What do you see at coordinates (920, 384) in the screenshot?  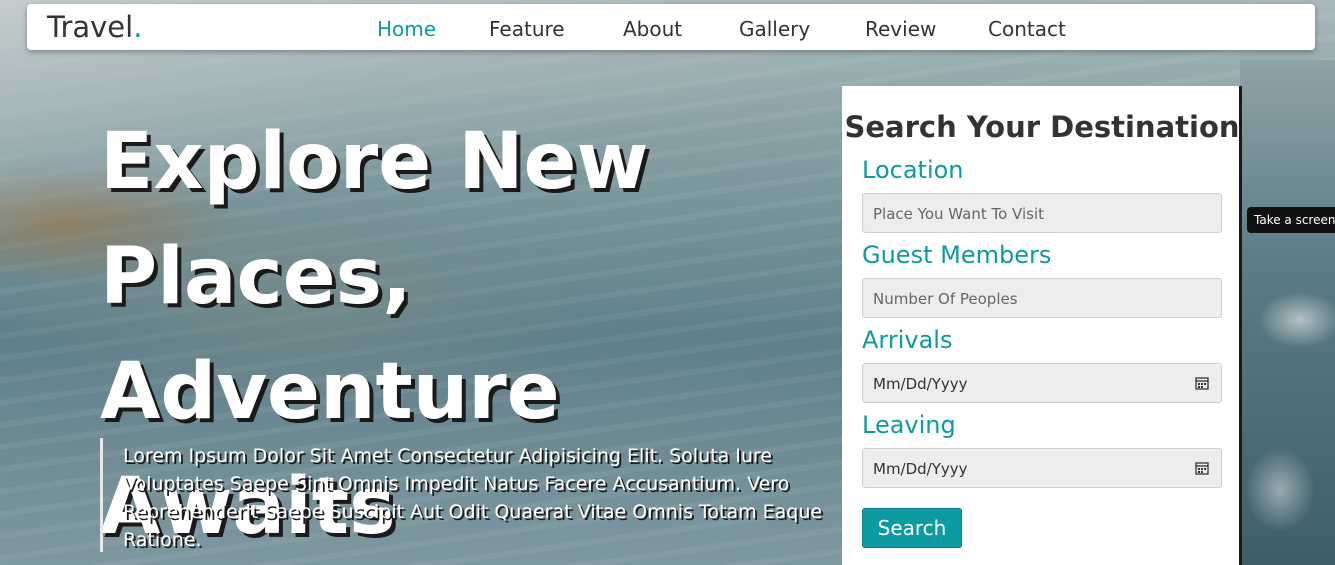 I see `arrivals-date-value: Mm/Dd/Yyyy` at bounding box center [920, 384].